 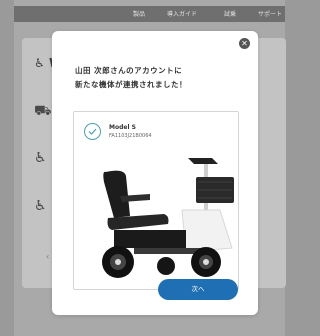 What do you see at coordinates (149, 14) in the screenshot?
I see `background-nav-bar: 製品 導入ガイド 試乗 サポート` at bounding box center [149, 14].